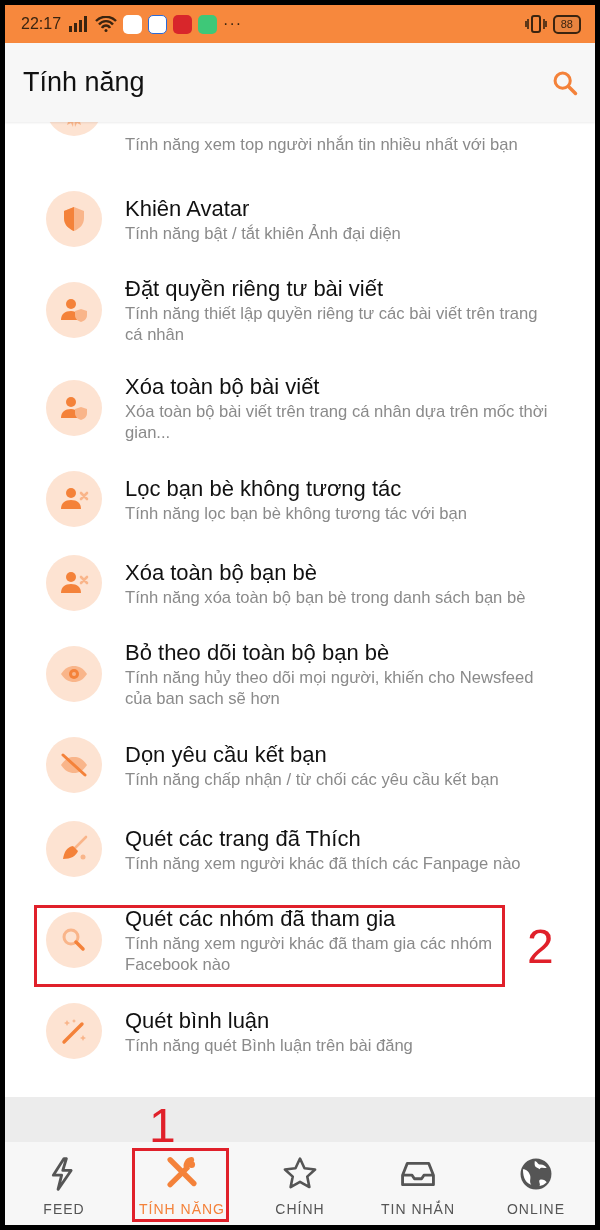 This screenshot has height=1230, width=600. I want to click on feature-item: Quét các nhóm đã tham gia Tính năng xem người khác đã tham gia các nhóm Facebook nào, so click(256, 940).